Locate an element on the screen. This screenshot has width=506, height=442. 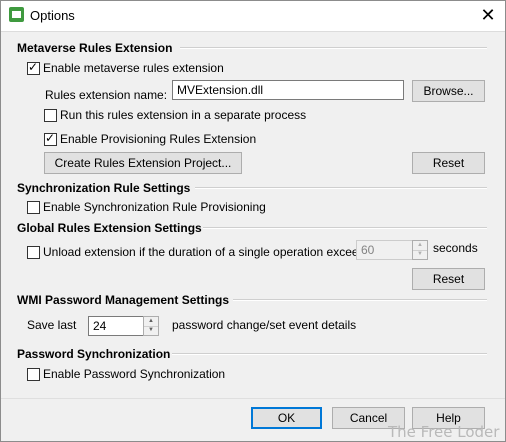
title-bar is located at coordinates (253, 16).